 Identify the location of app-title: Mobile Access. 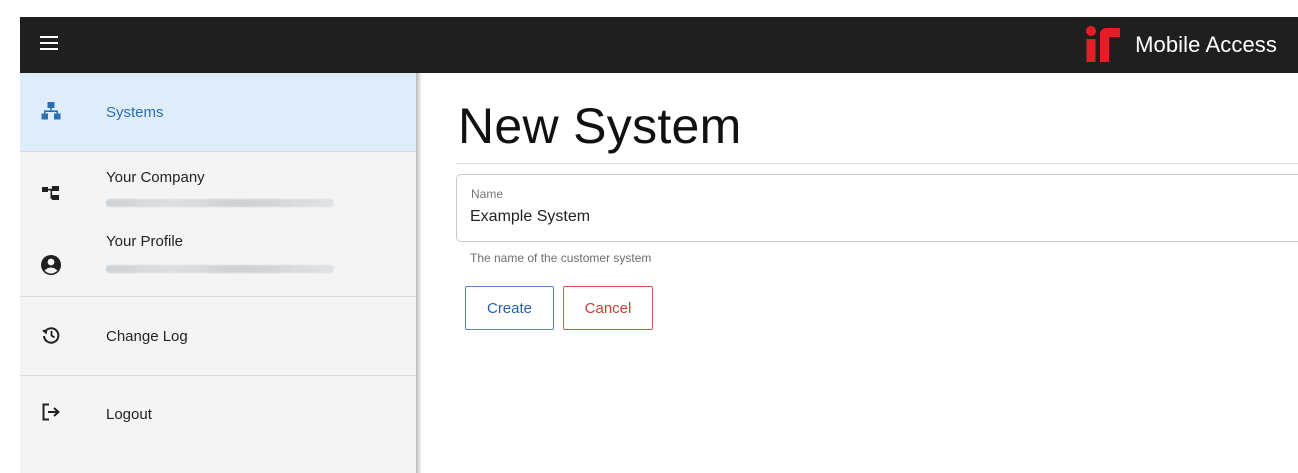
(1206, 44).